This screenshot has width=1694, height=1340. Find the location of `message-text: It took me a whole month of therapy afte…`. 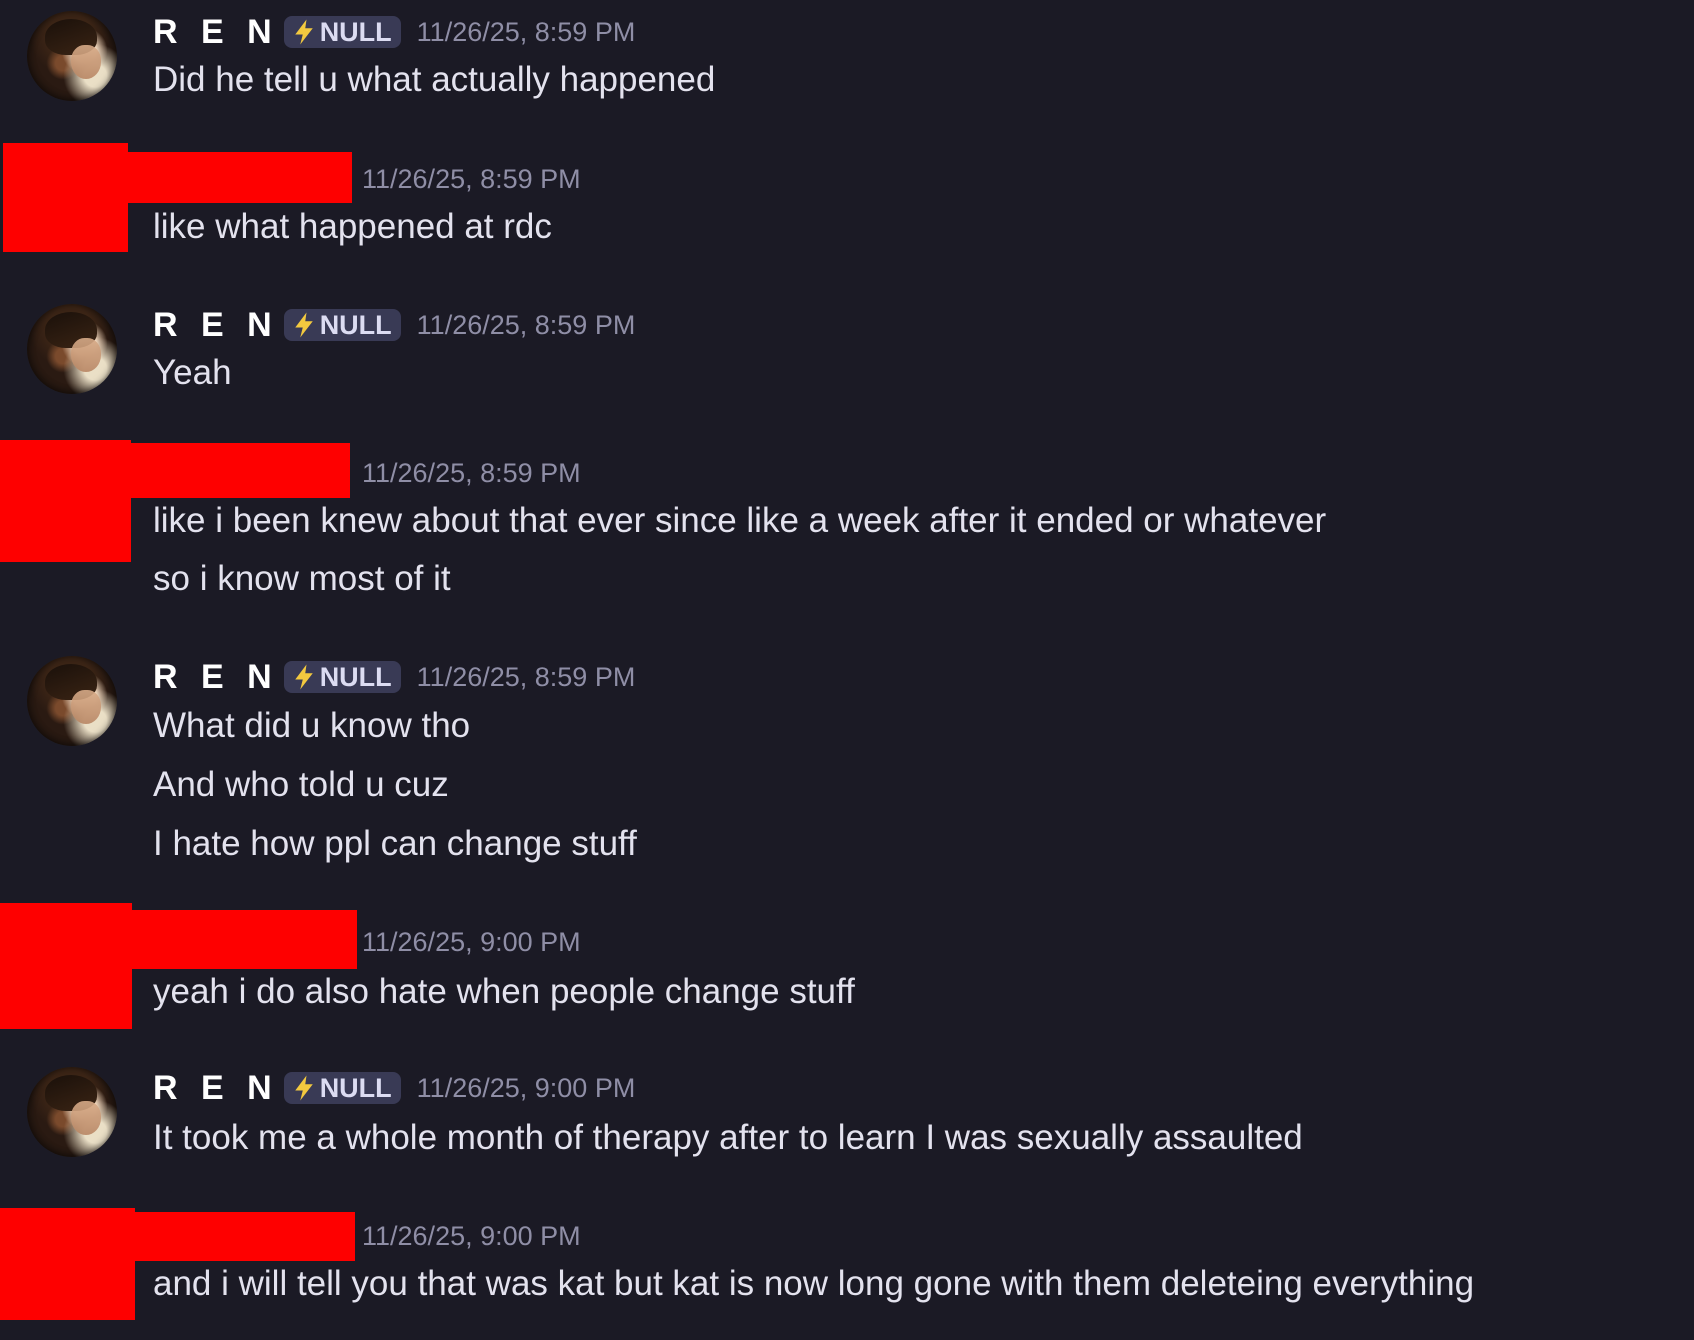

message-text: It took me a whole month of therapy afte… is located at coordinates (728, 1137).